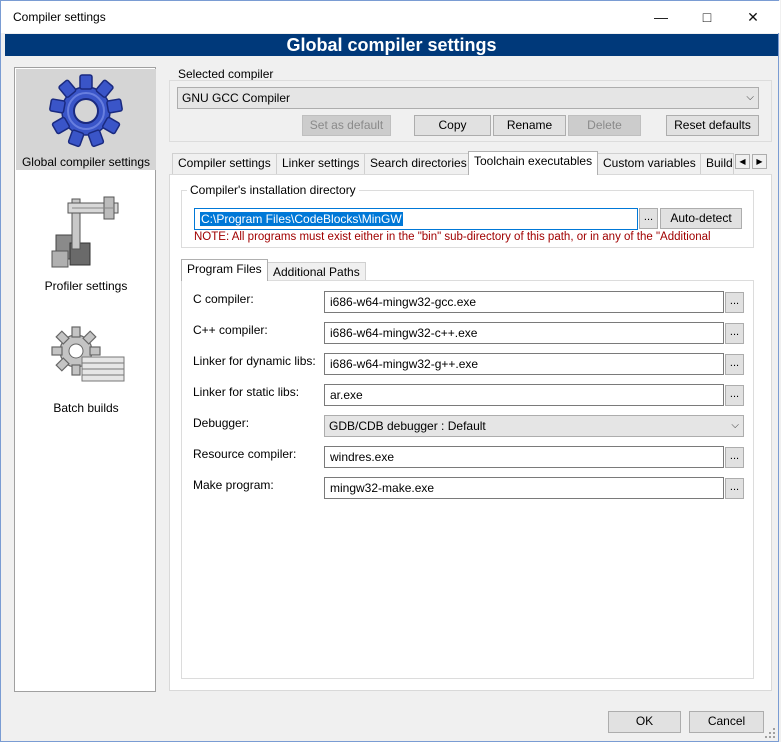 This screenshot has height=742, width=781. Describe the element at coordinates (254, 361) in the screenshot. I see `dynamic-linker-label: Linker for dynamic libs:` at that location.